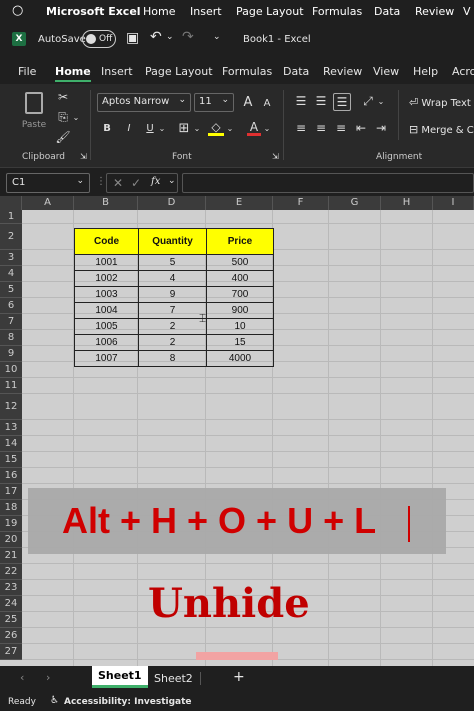 The width and height of the screenshot is (474, 711). Describe the element at coordinates (129, 128) in the screenshot. I see `italic-button: I` at that location.